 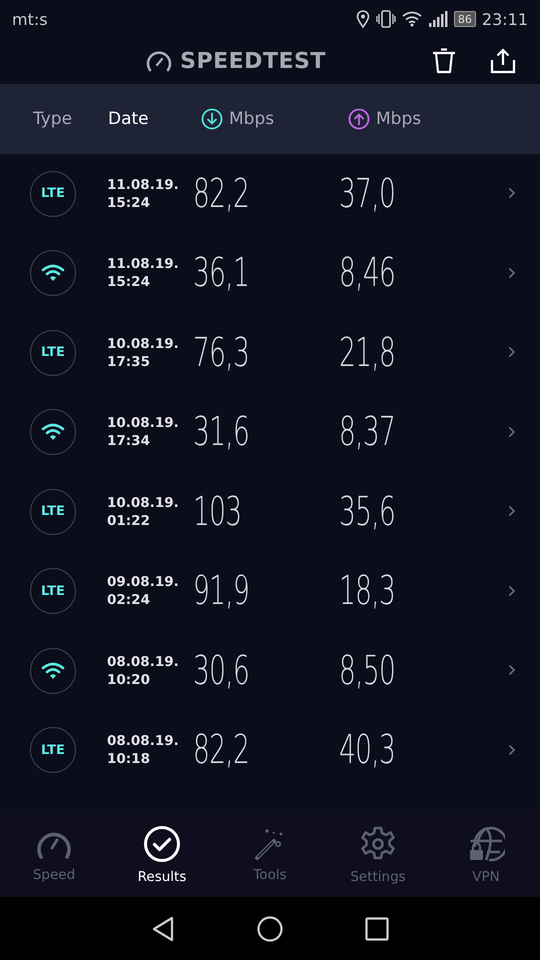 What do you see at coordinates (143, 512) in the screenshot?
I see `result-date: 10.08.19. 01:22` at bounding box center [143, 512].